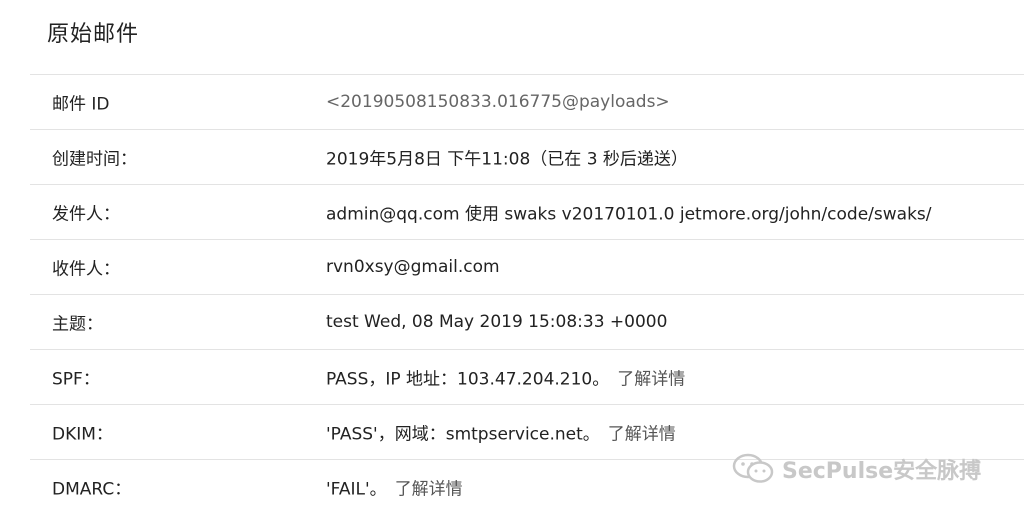 This screenshot has width=1024, height=514. I want to click on spf-label: SPF：, so click(76, 379).